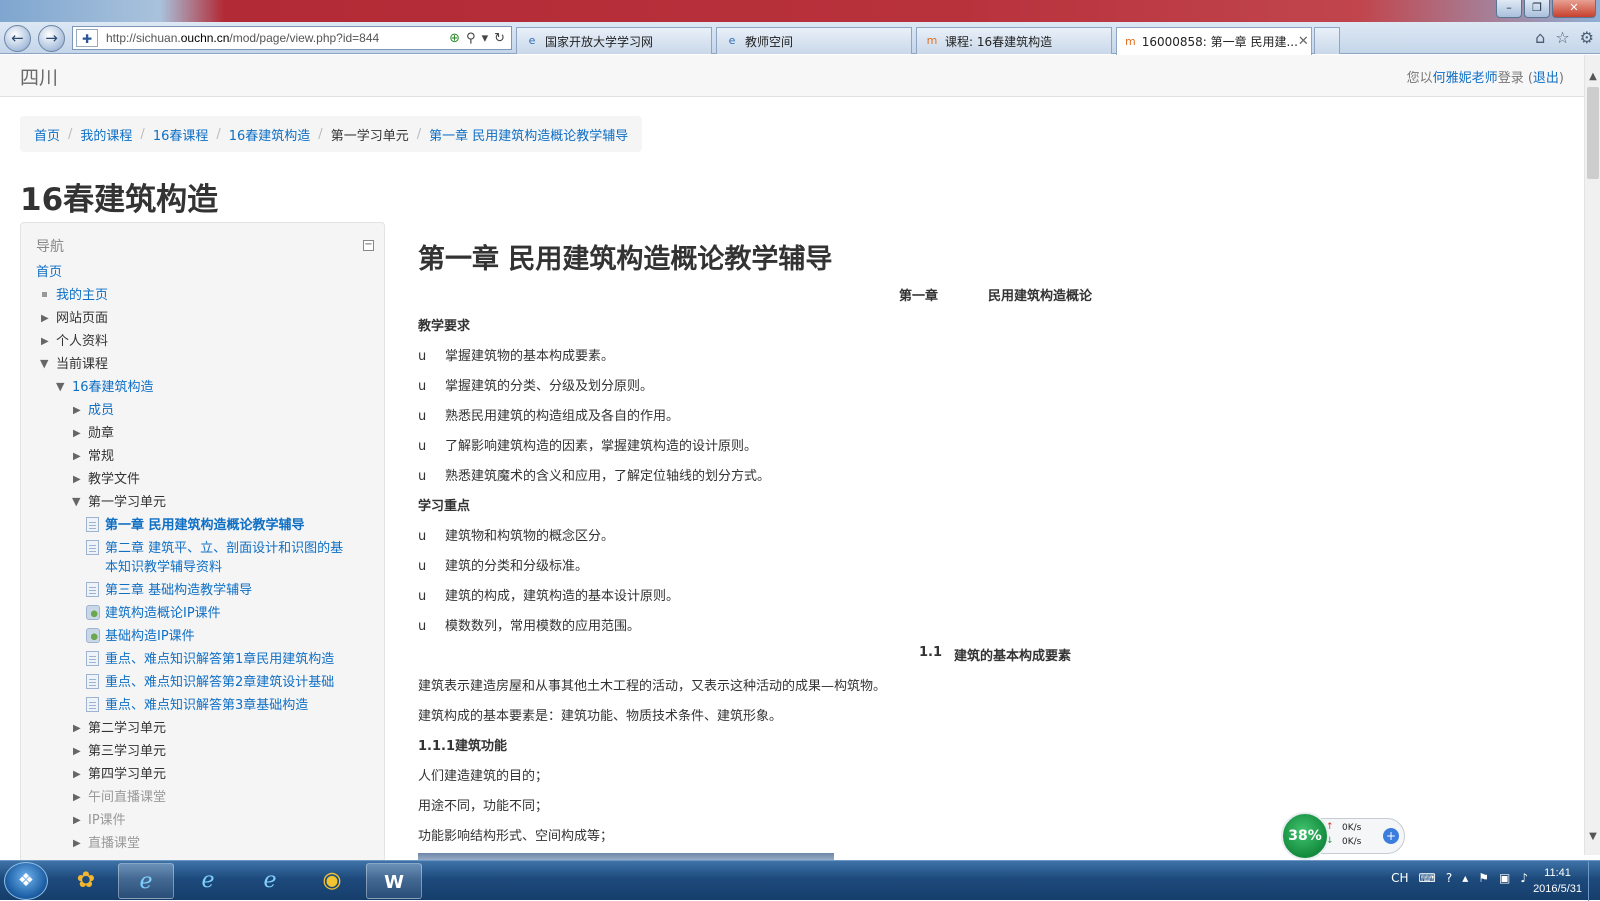  What do you see at coordinates (214, 549) in the screenshot?
I see `nav-chapter-2: 第二章 建筑平、立、剖面设计和识图的基` at bounding box center [214, 549].